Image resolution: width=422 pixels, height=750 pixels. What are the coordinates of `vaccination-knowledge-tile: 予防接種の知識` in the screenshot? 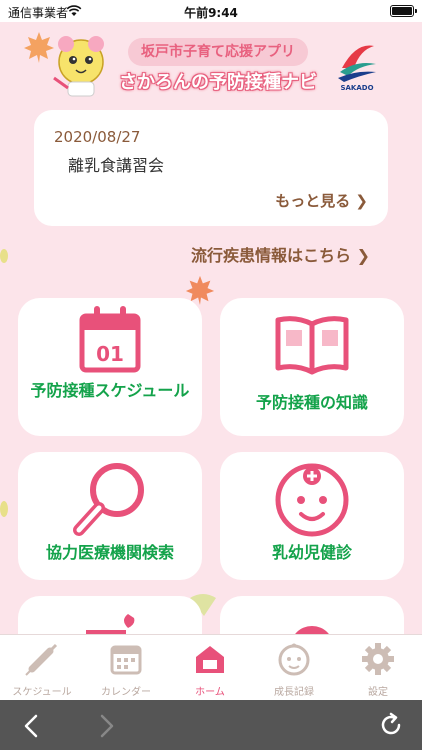 It's located at (312, 367).